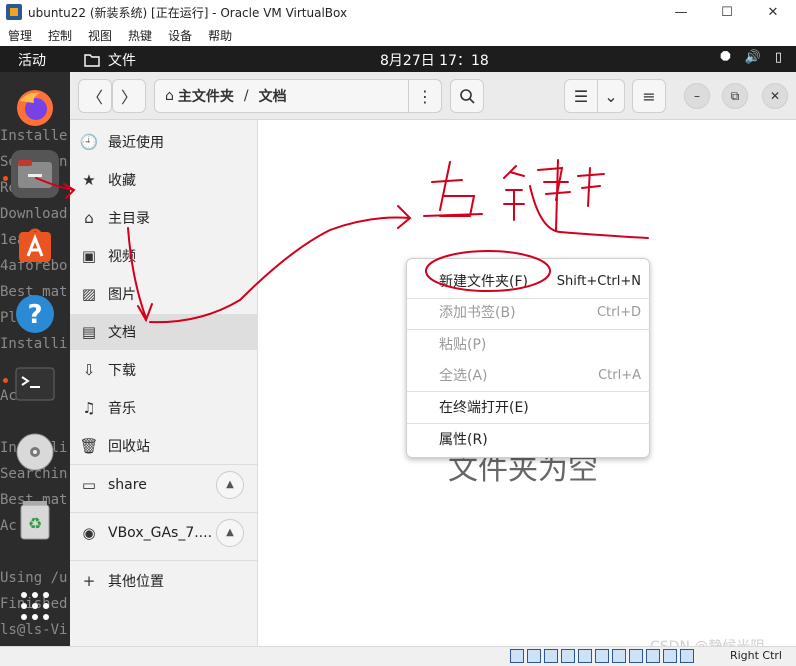  Describe the element at coordinates (298, 96) in the screenshot. I see `path-bar: ⌂ 主文件夹 / 文档` at that location.